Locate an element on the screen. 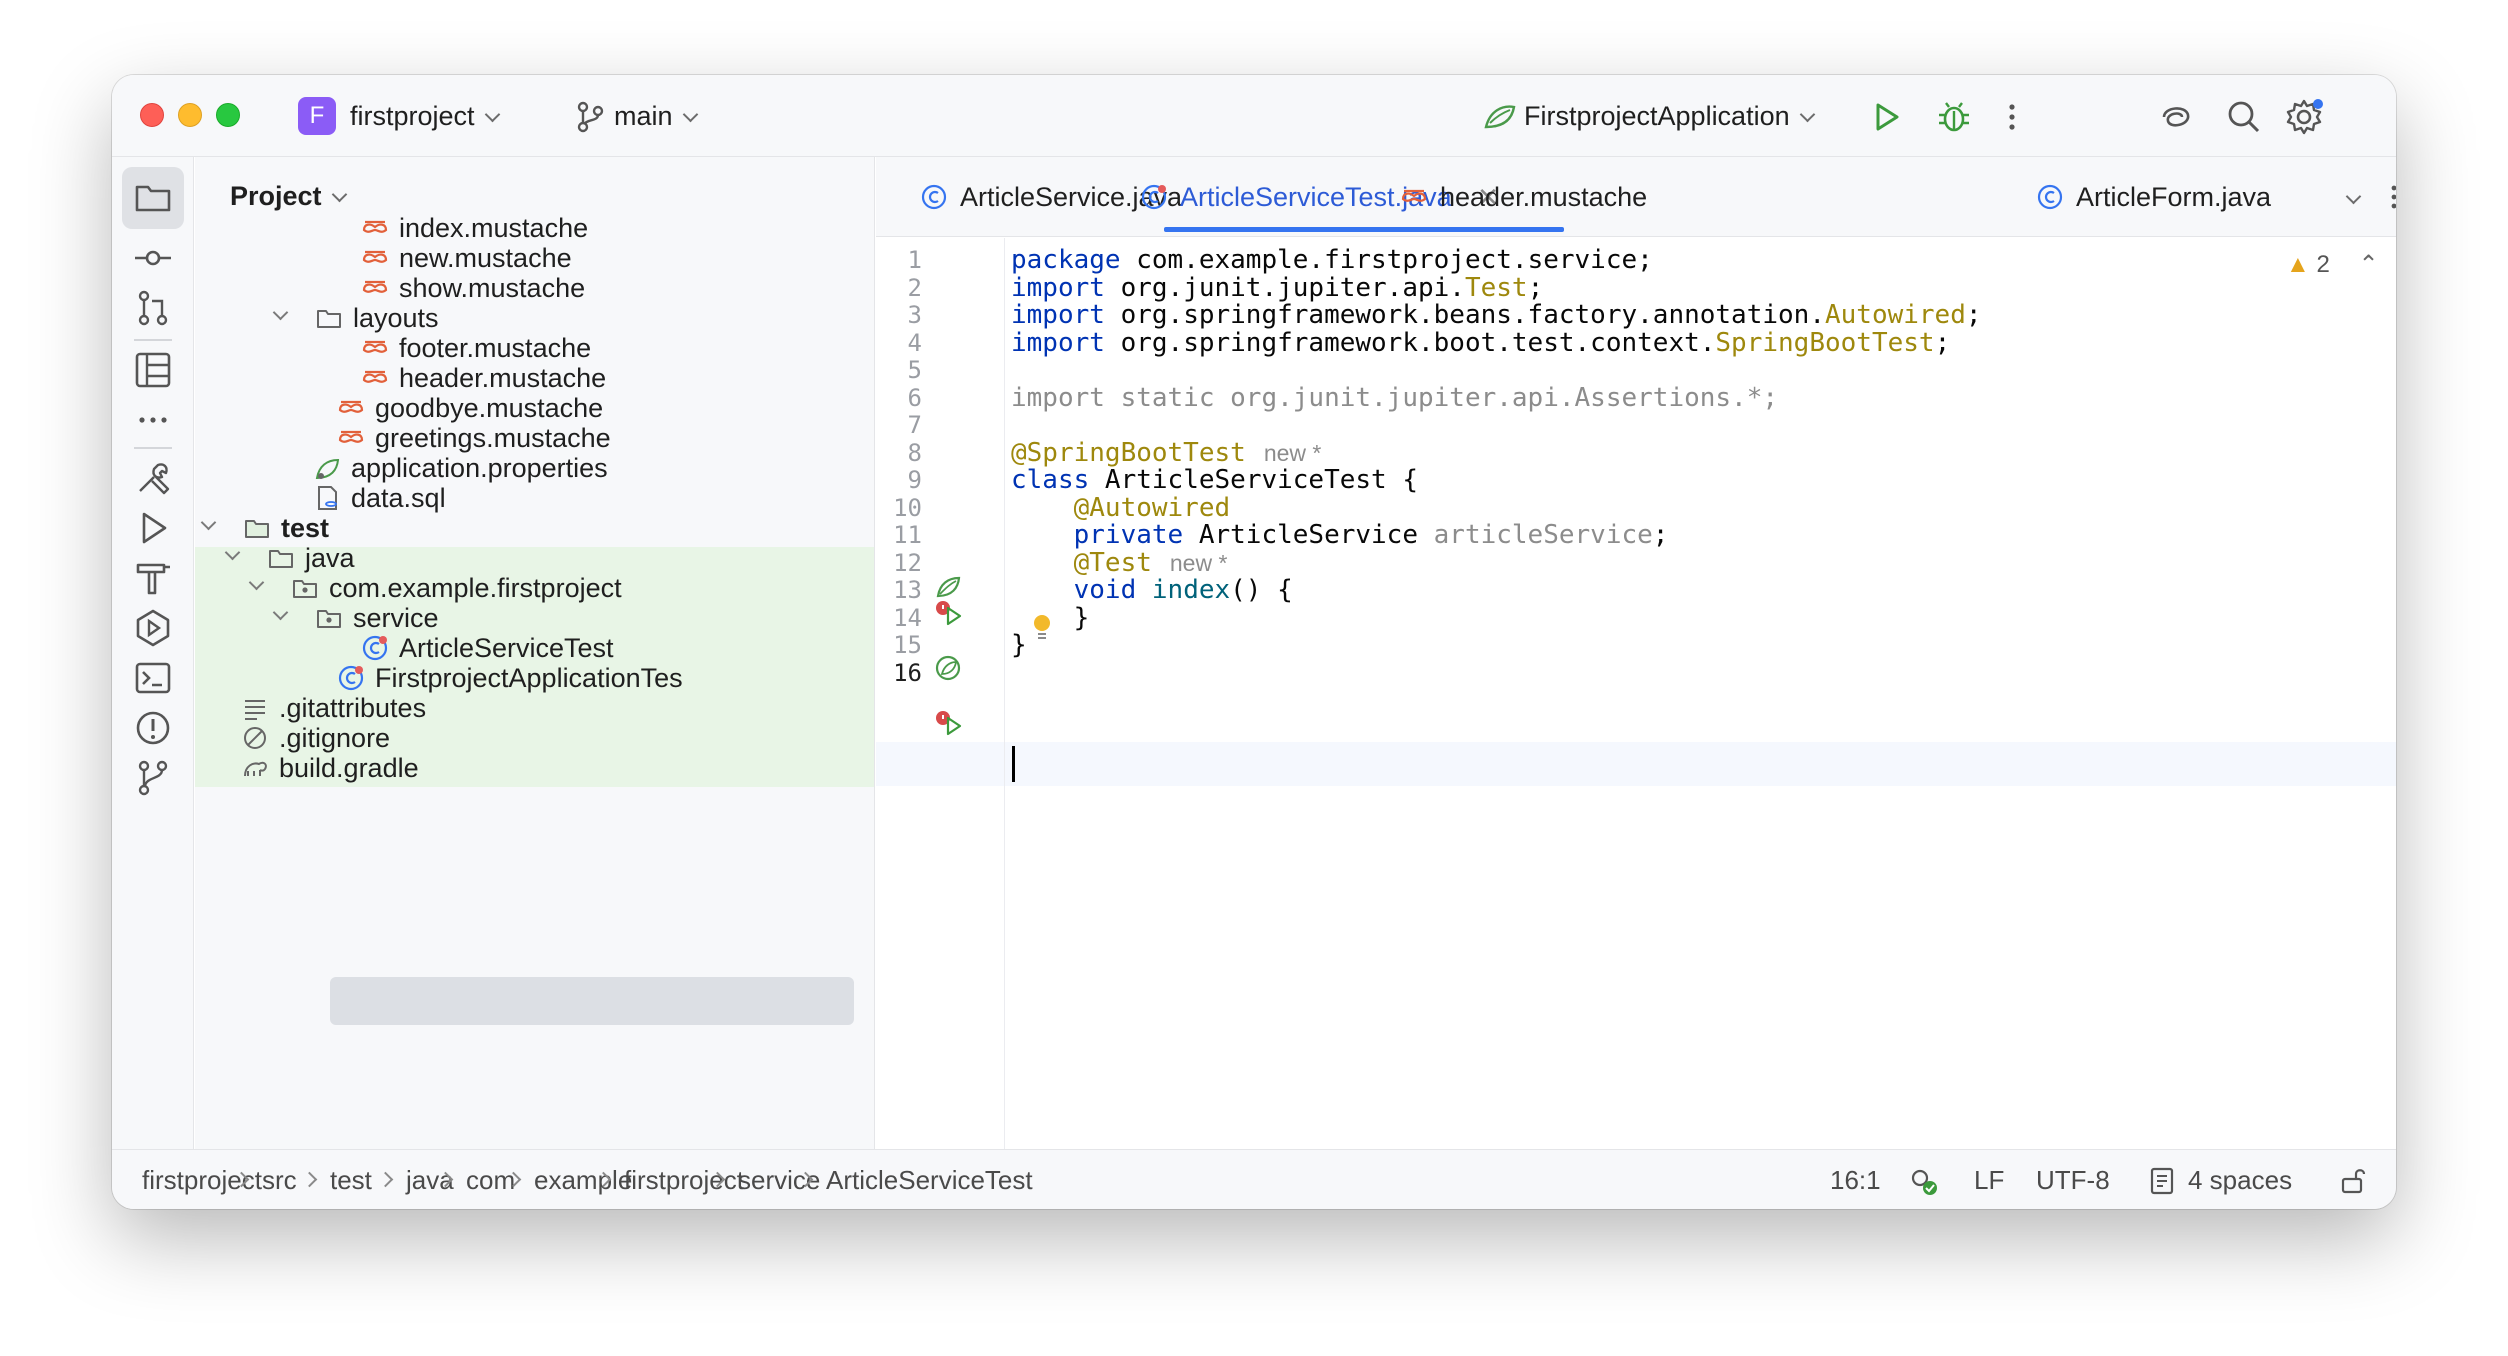  services-icon is located at coordinates (153, 628).